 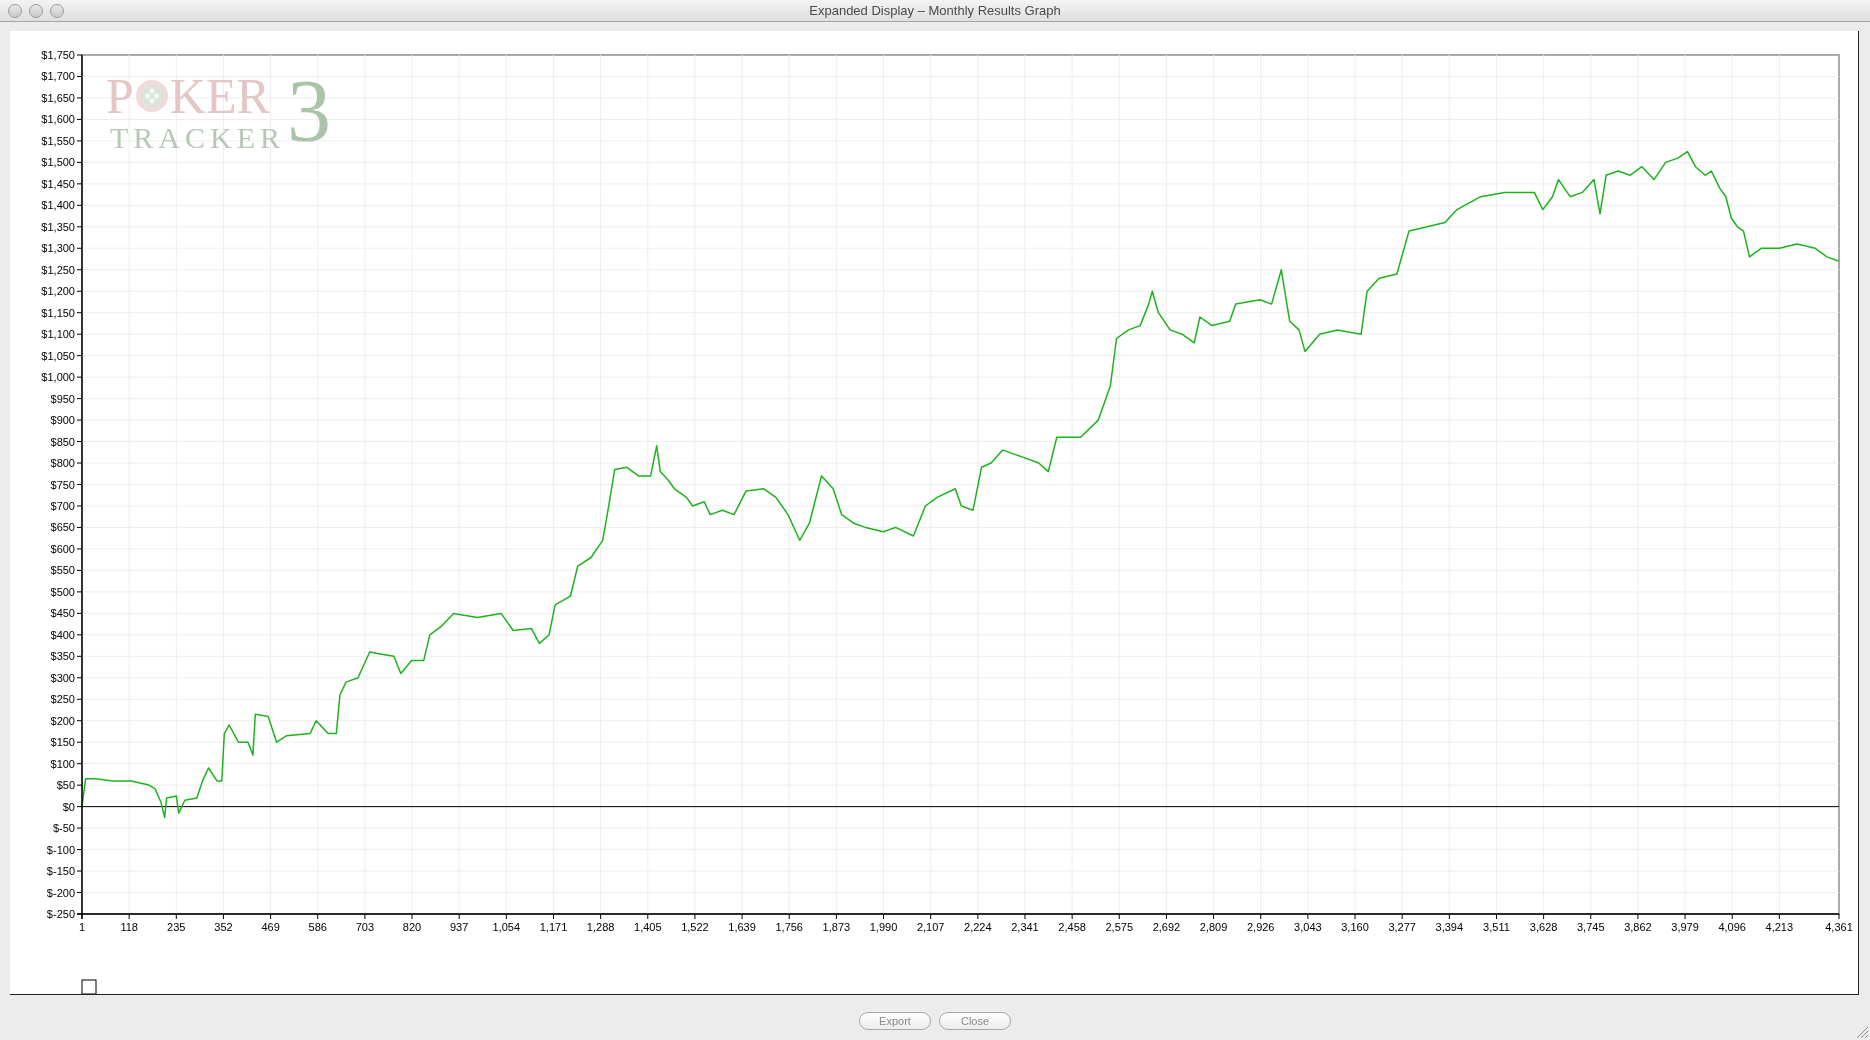 I want to click on y-tick-label: $500, so click(x=62, y=591).